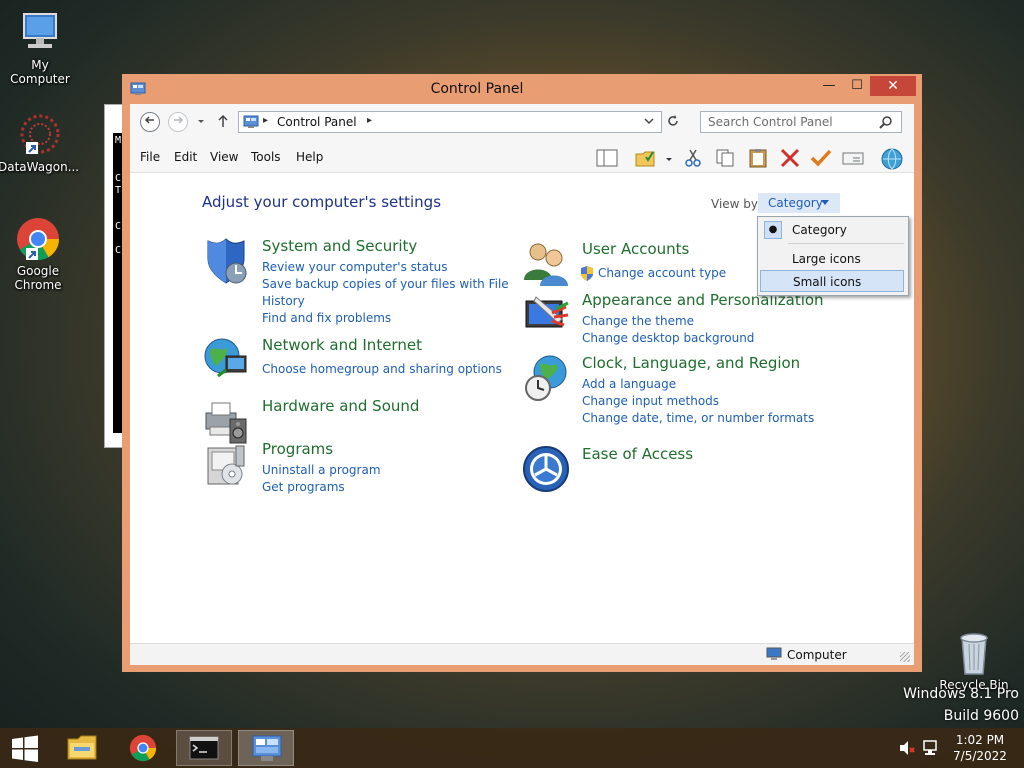 This screenshot has height=768, width=1024. I want to click on back-button, so click(150, 122).